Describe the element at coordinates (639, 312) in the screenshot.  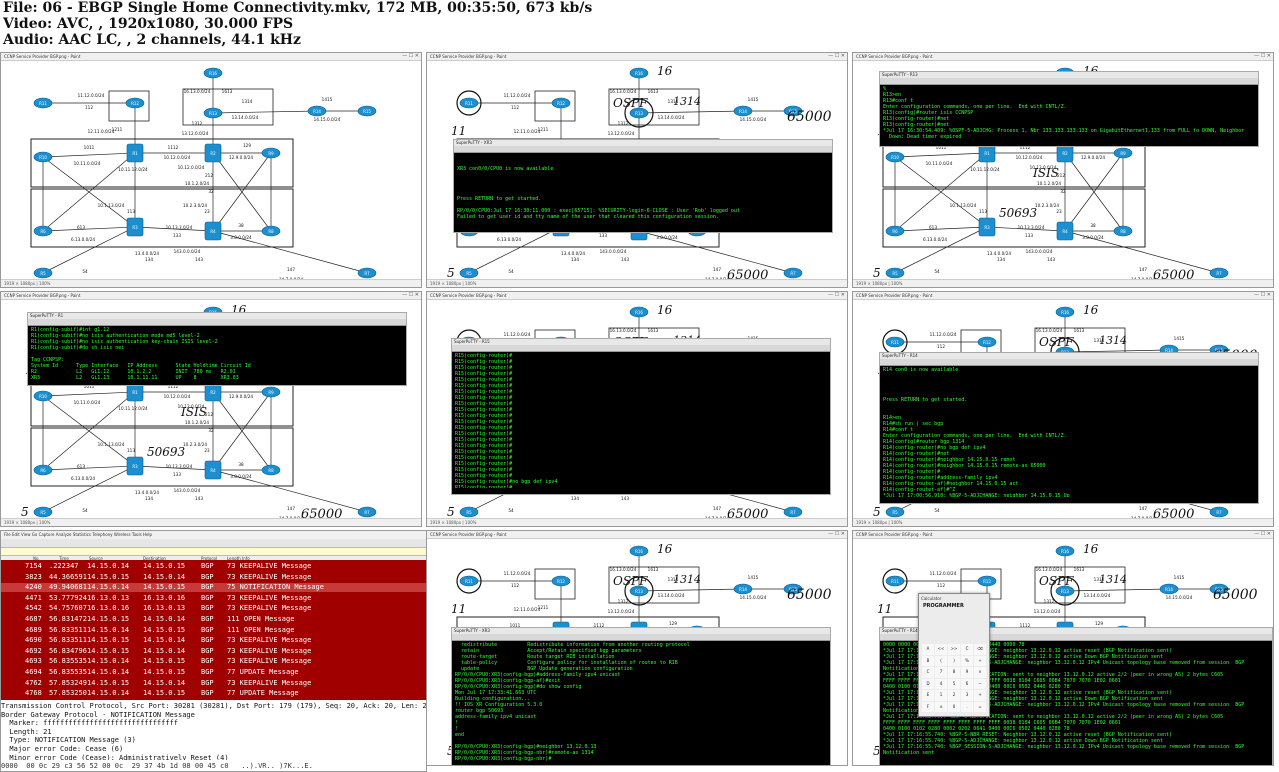
I see `router-label: R16` at that location.